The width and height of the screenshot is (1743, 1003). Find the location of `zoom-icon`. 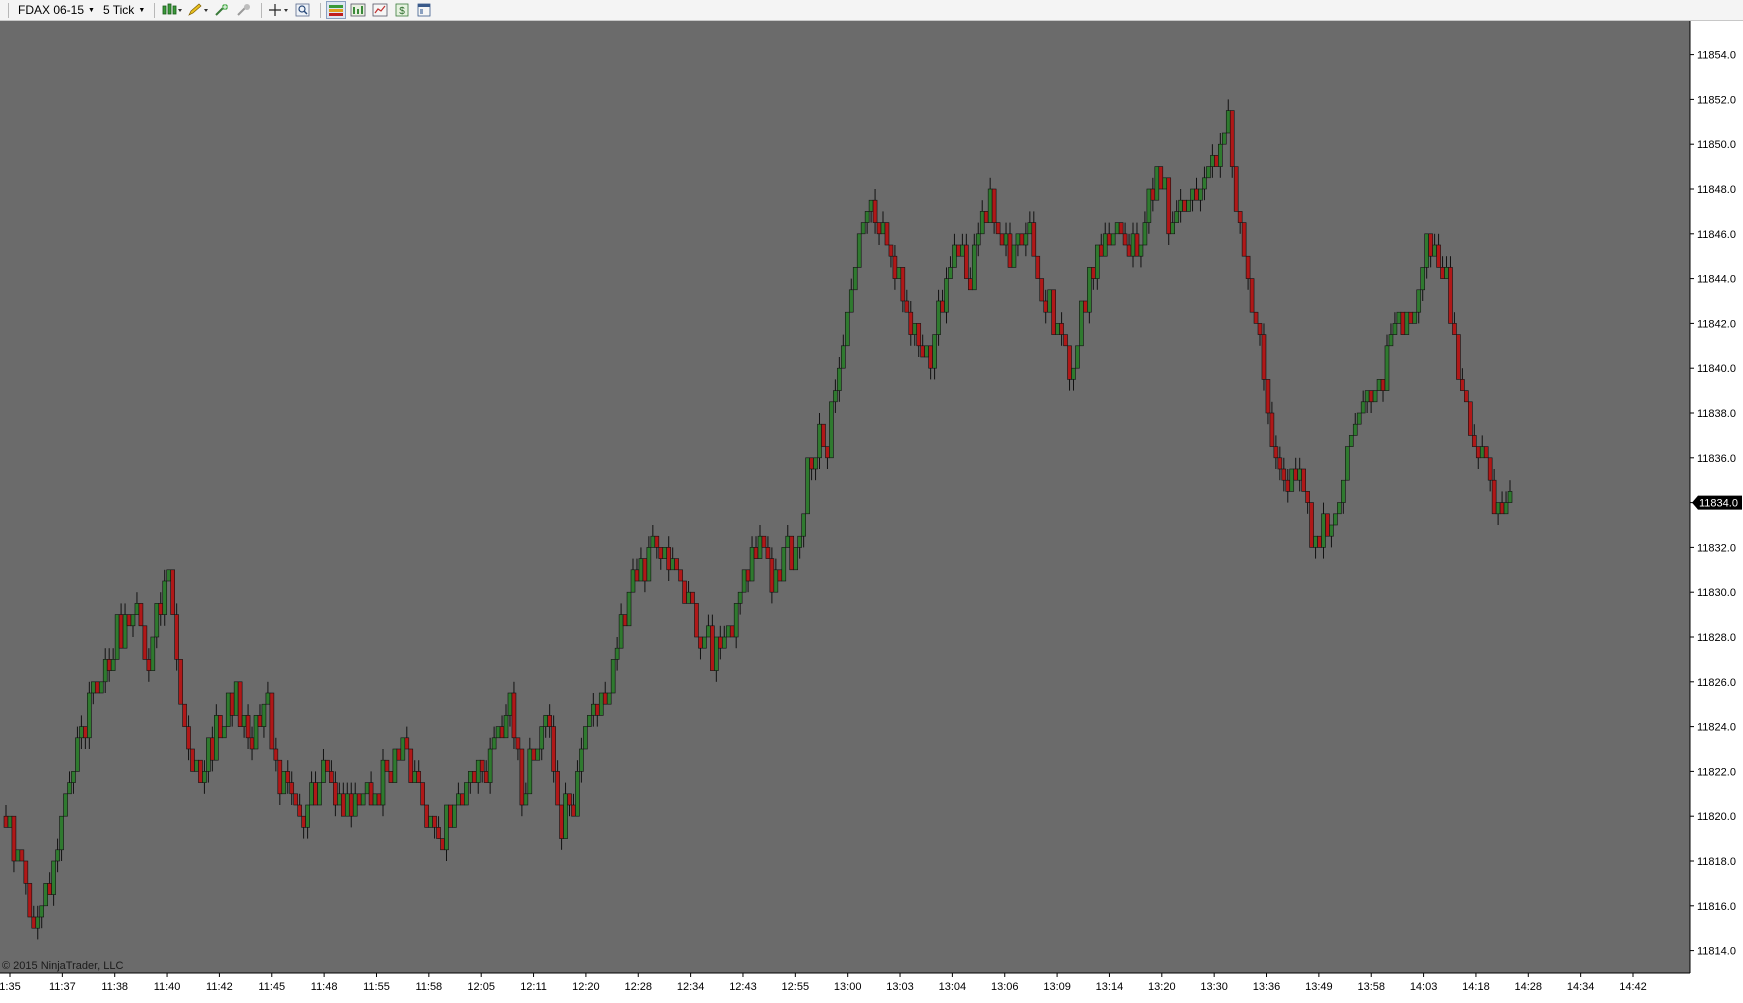

zoom-icon is located at coordinates (302, 10).